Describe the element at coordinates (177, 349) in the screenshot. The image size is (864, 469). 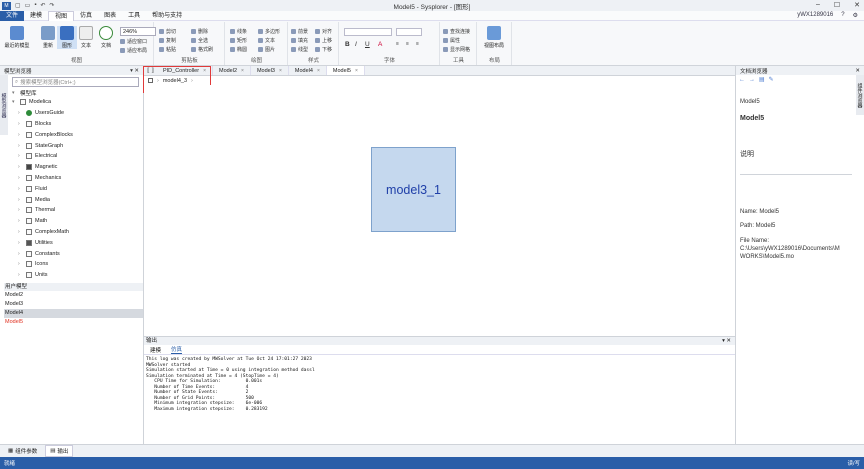
I see `tab-simulation-log: 仿真` at that location.